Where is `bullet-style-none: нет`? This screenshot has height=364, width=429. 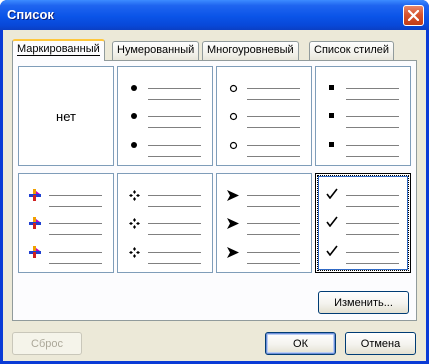 bullet-style-none: нет is located at coordinates (66, 116).